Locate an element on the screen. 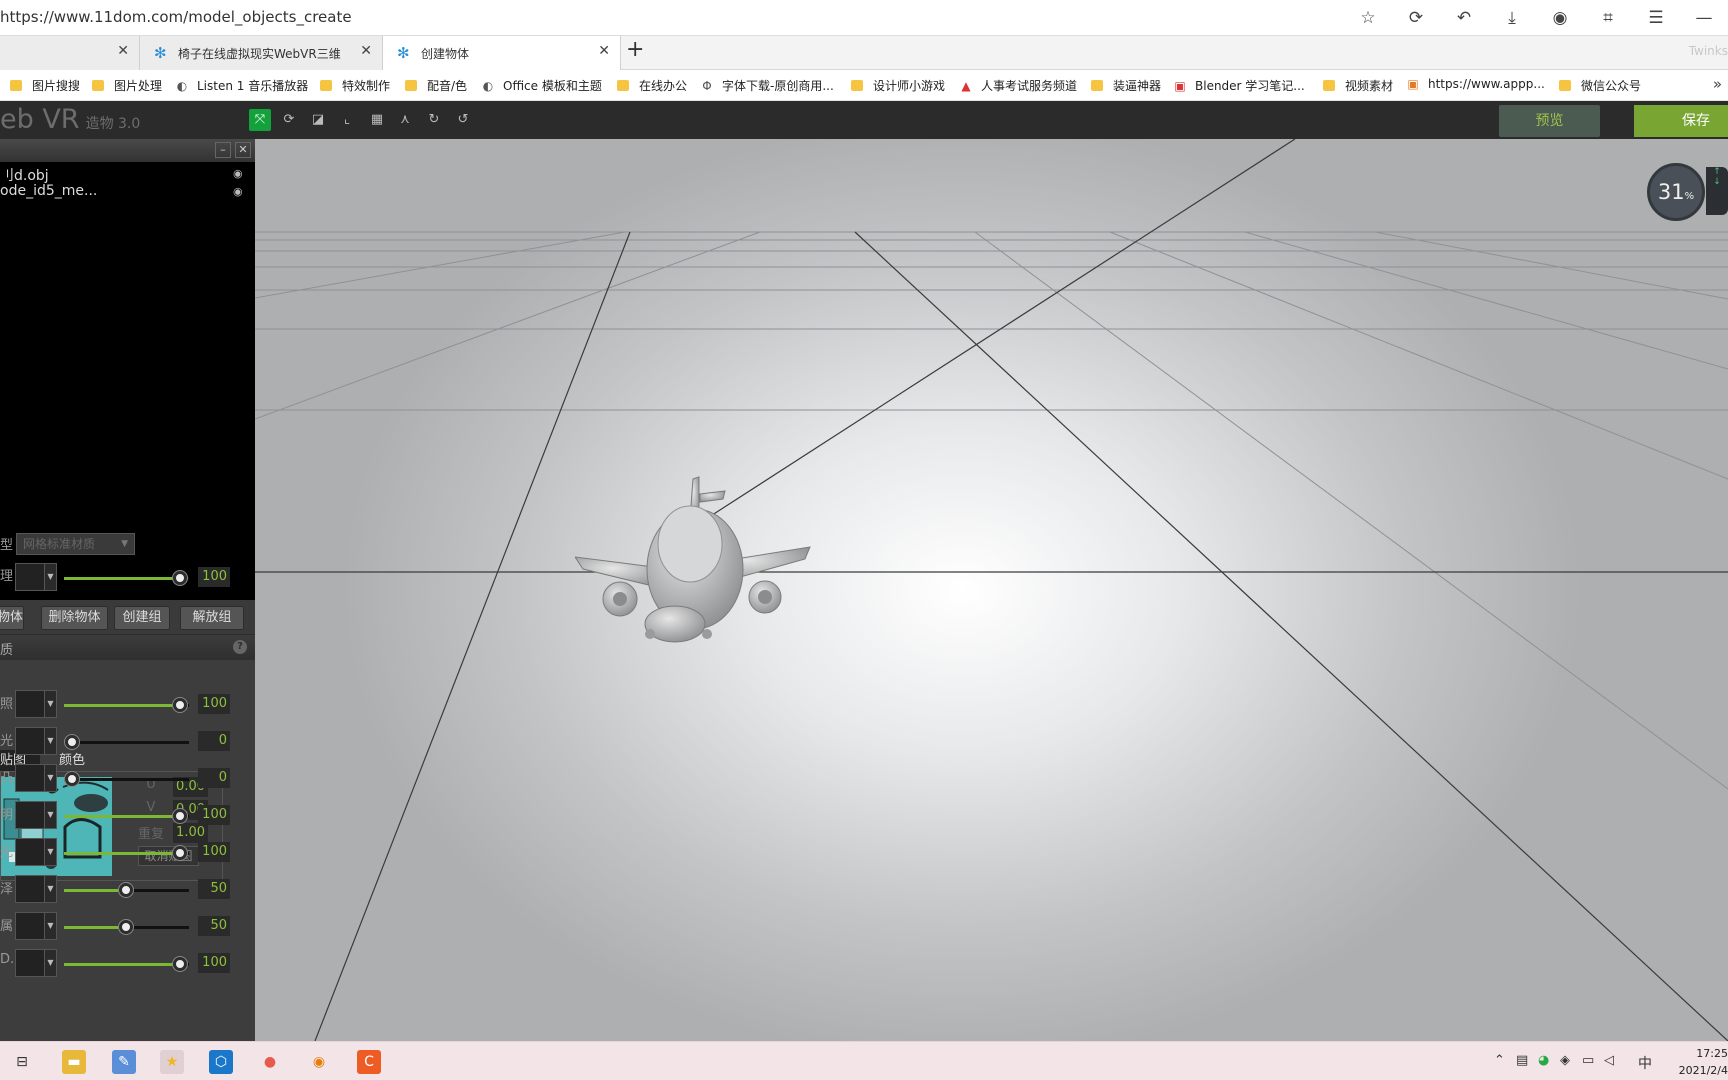  material-type-select: 网格标准材质 ▼ is located at coordinates (75, 544).